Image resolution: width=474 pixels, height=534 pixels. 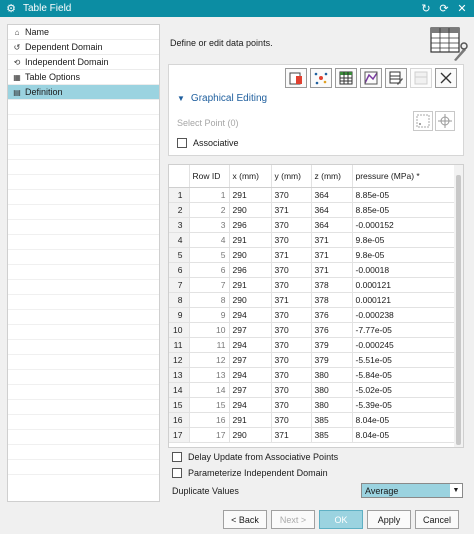 What do you see at coordinates (209, 390) in the screenshot?
I see `cell-row-id: 14` at bounding box center [209, 390].